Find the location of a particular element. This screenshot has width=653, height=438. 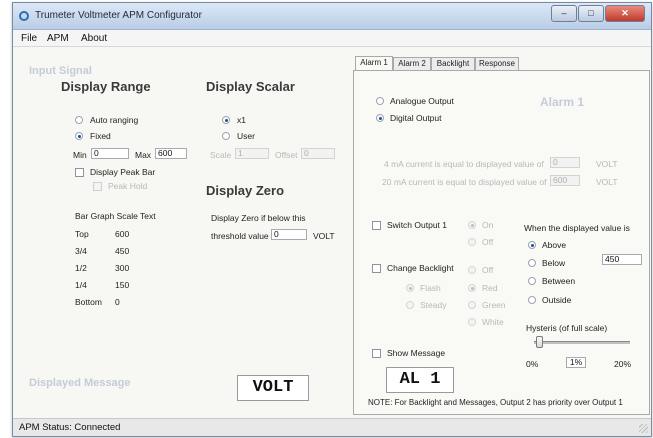

green-label: Green is located at coordinates (494, 305).